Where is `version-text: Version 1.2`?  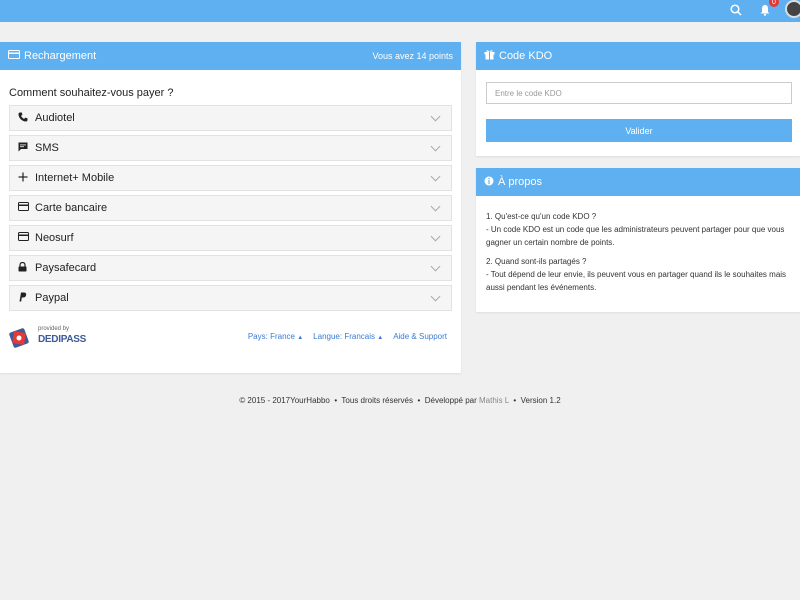 version-text: Version 1.2 is located at coordinates (540, 400).